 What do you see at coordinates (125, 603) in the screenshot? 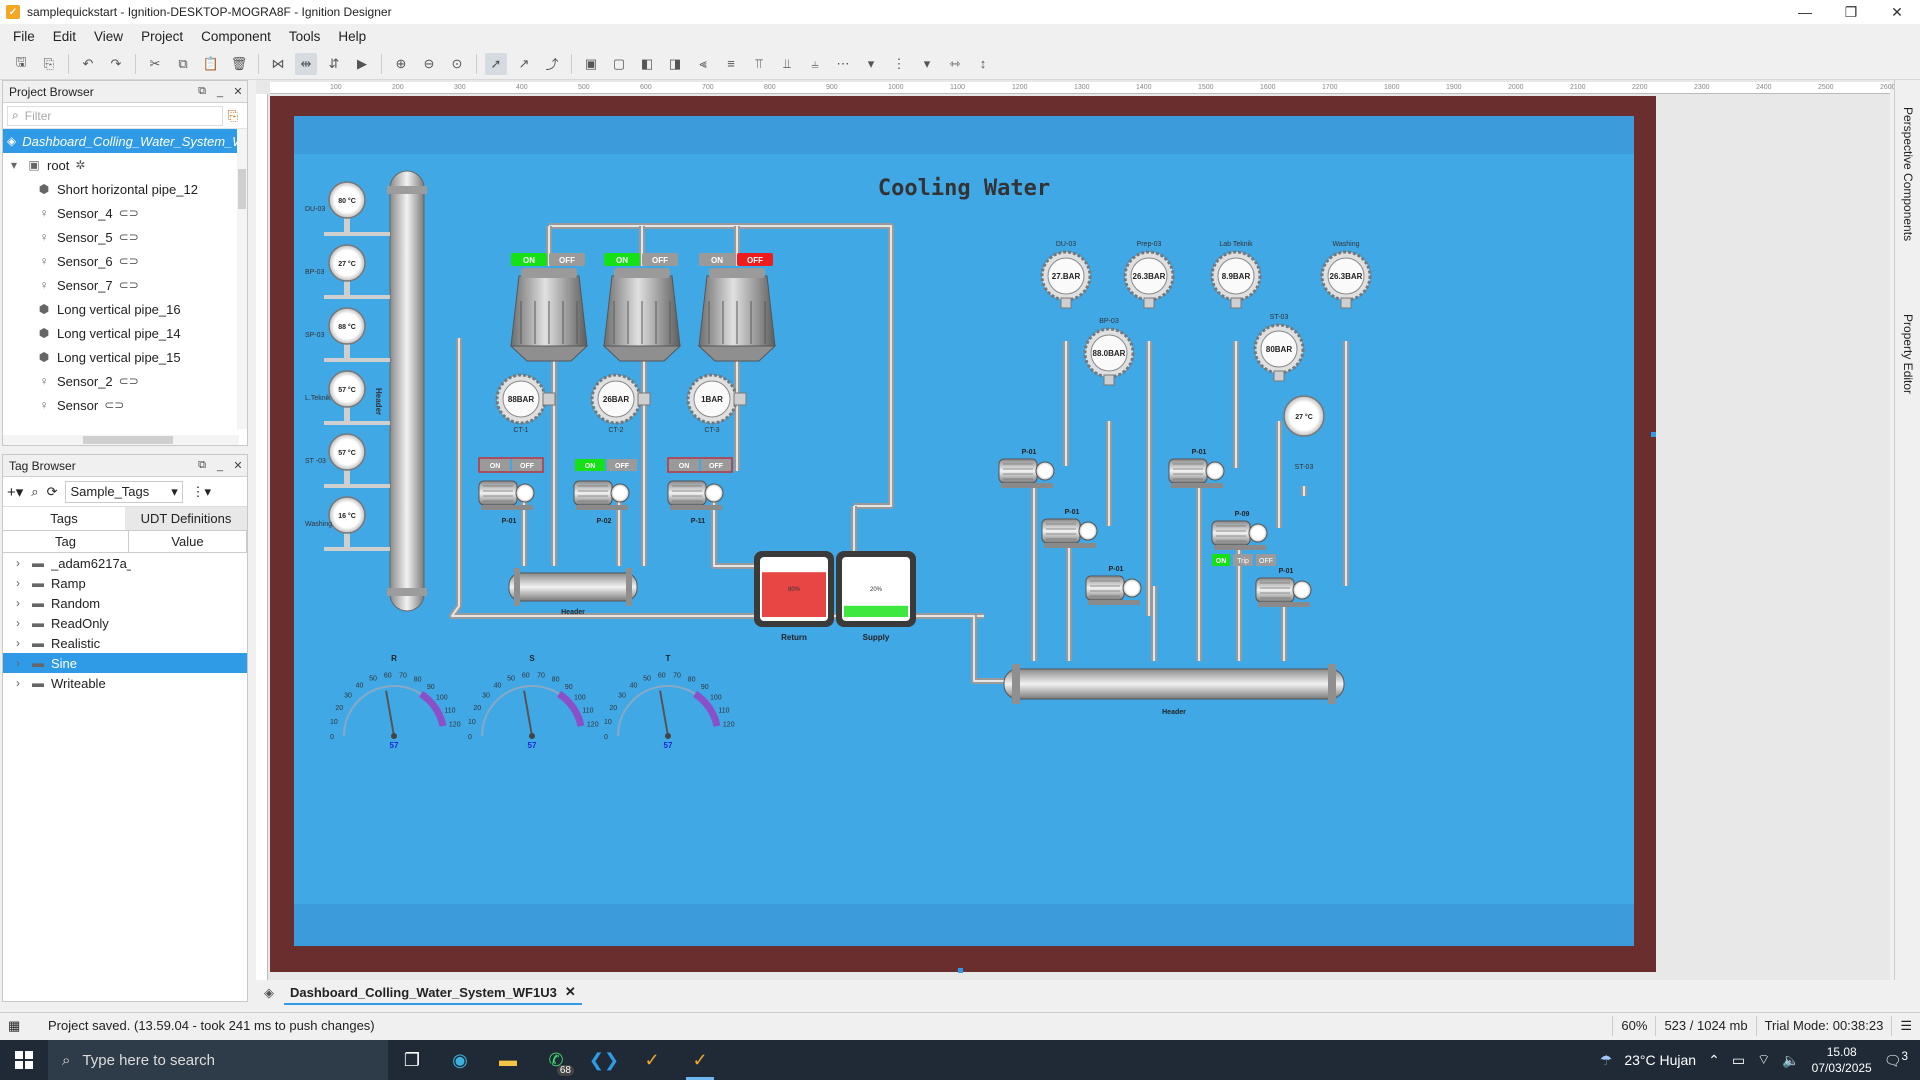
I see `tag-folder-row: › ▬ Random` at bounding box center [125, 603].